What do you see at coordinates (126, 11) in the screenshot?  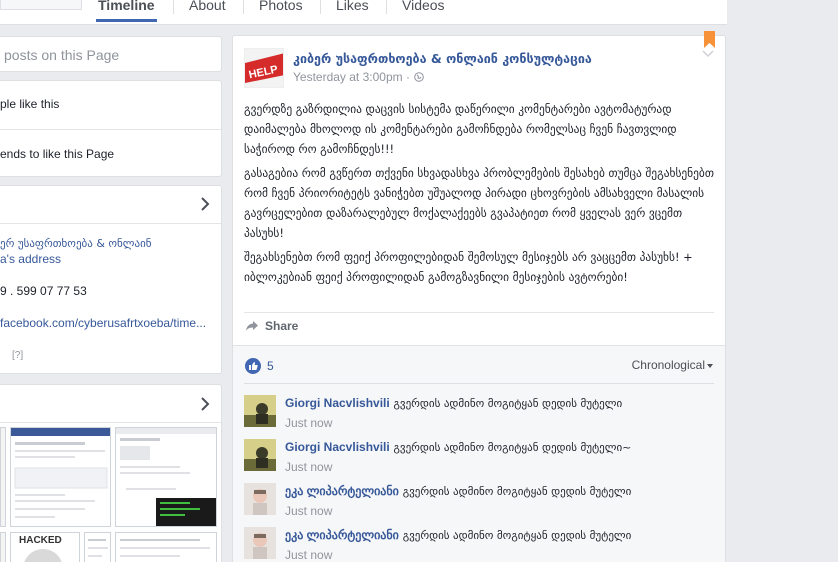 I see `tab-timeline: Timeline` at bounding box center [126, 11].